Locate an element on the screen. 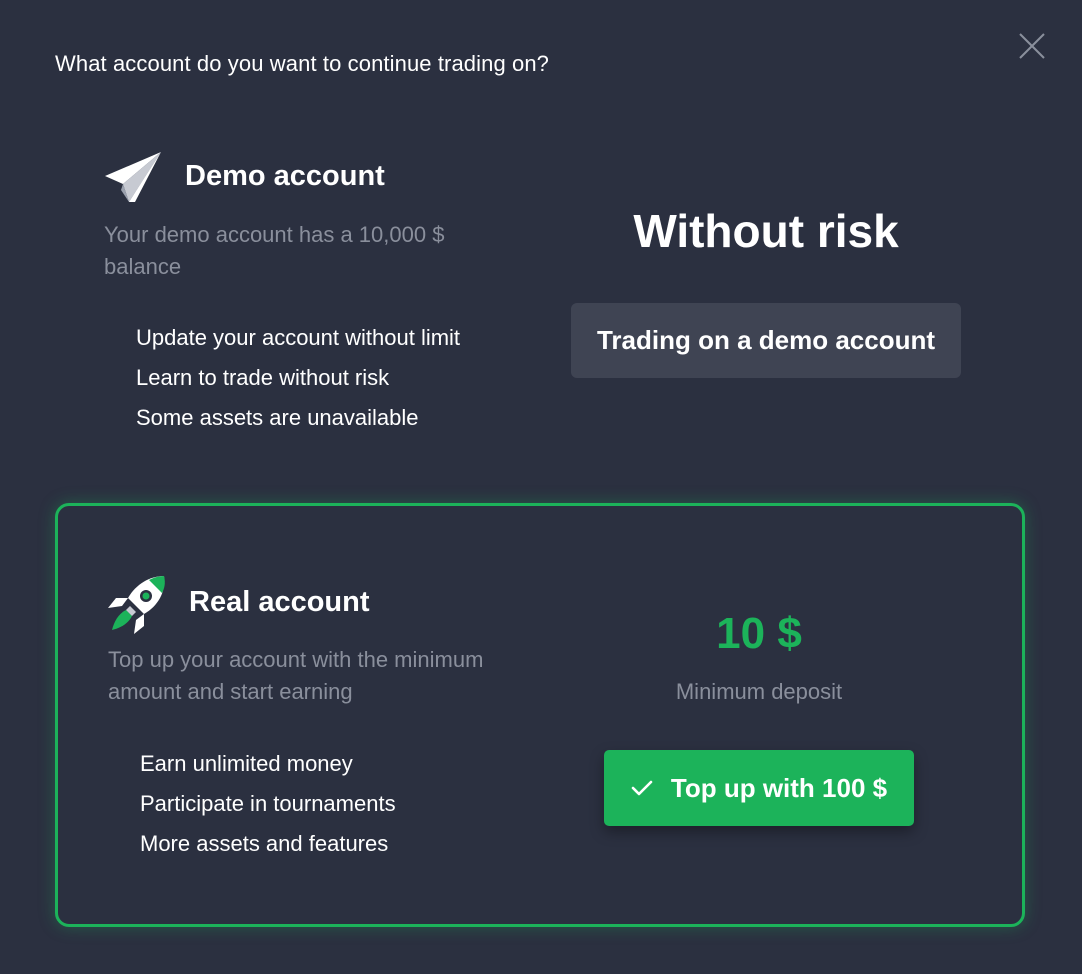  demo-headline: Without risk is located at coordinates (766, 231).